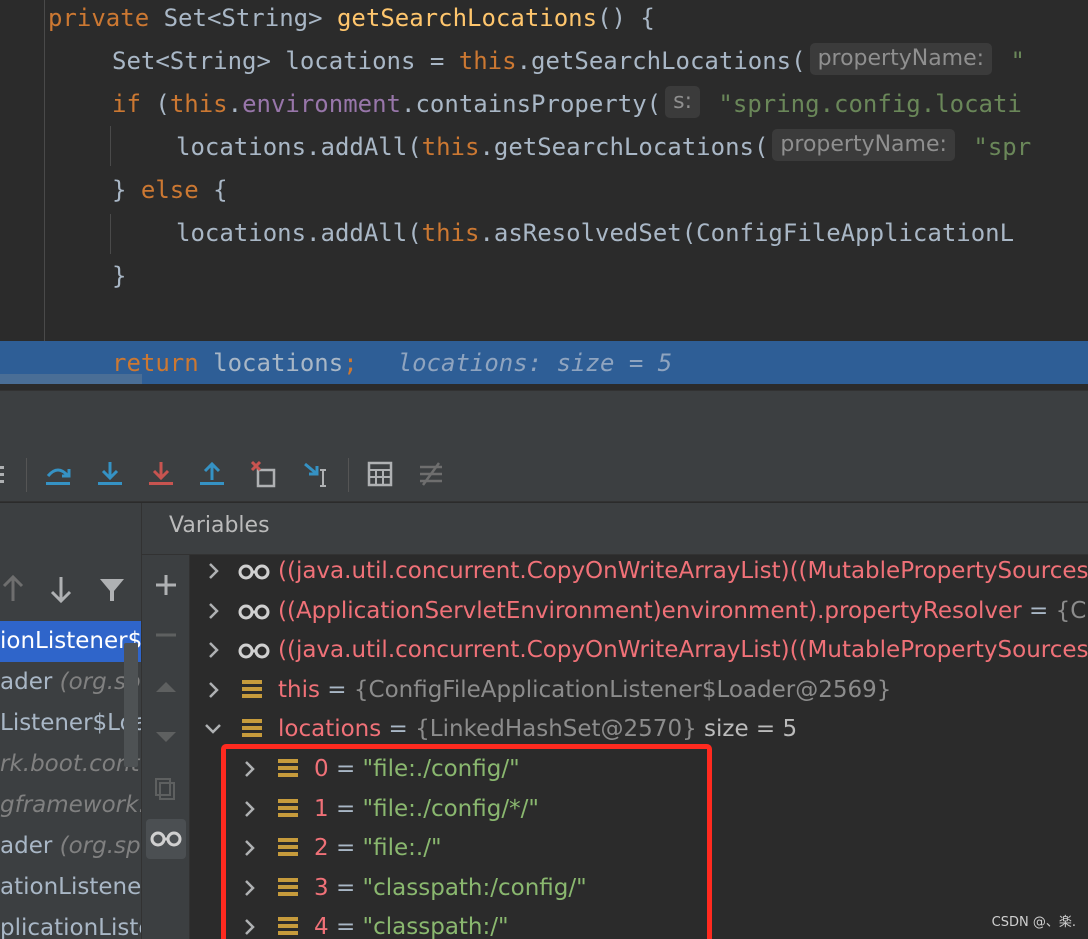 The width and height of the screenshot is (1088, 939). What do you see at coordinates (220, 190) in the screenshot?
I see `code-token: {` at bounding box center [220, 190].